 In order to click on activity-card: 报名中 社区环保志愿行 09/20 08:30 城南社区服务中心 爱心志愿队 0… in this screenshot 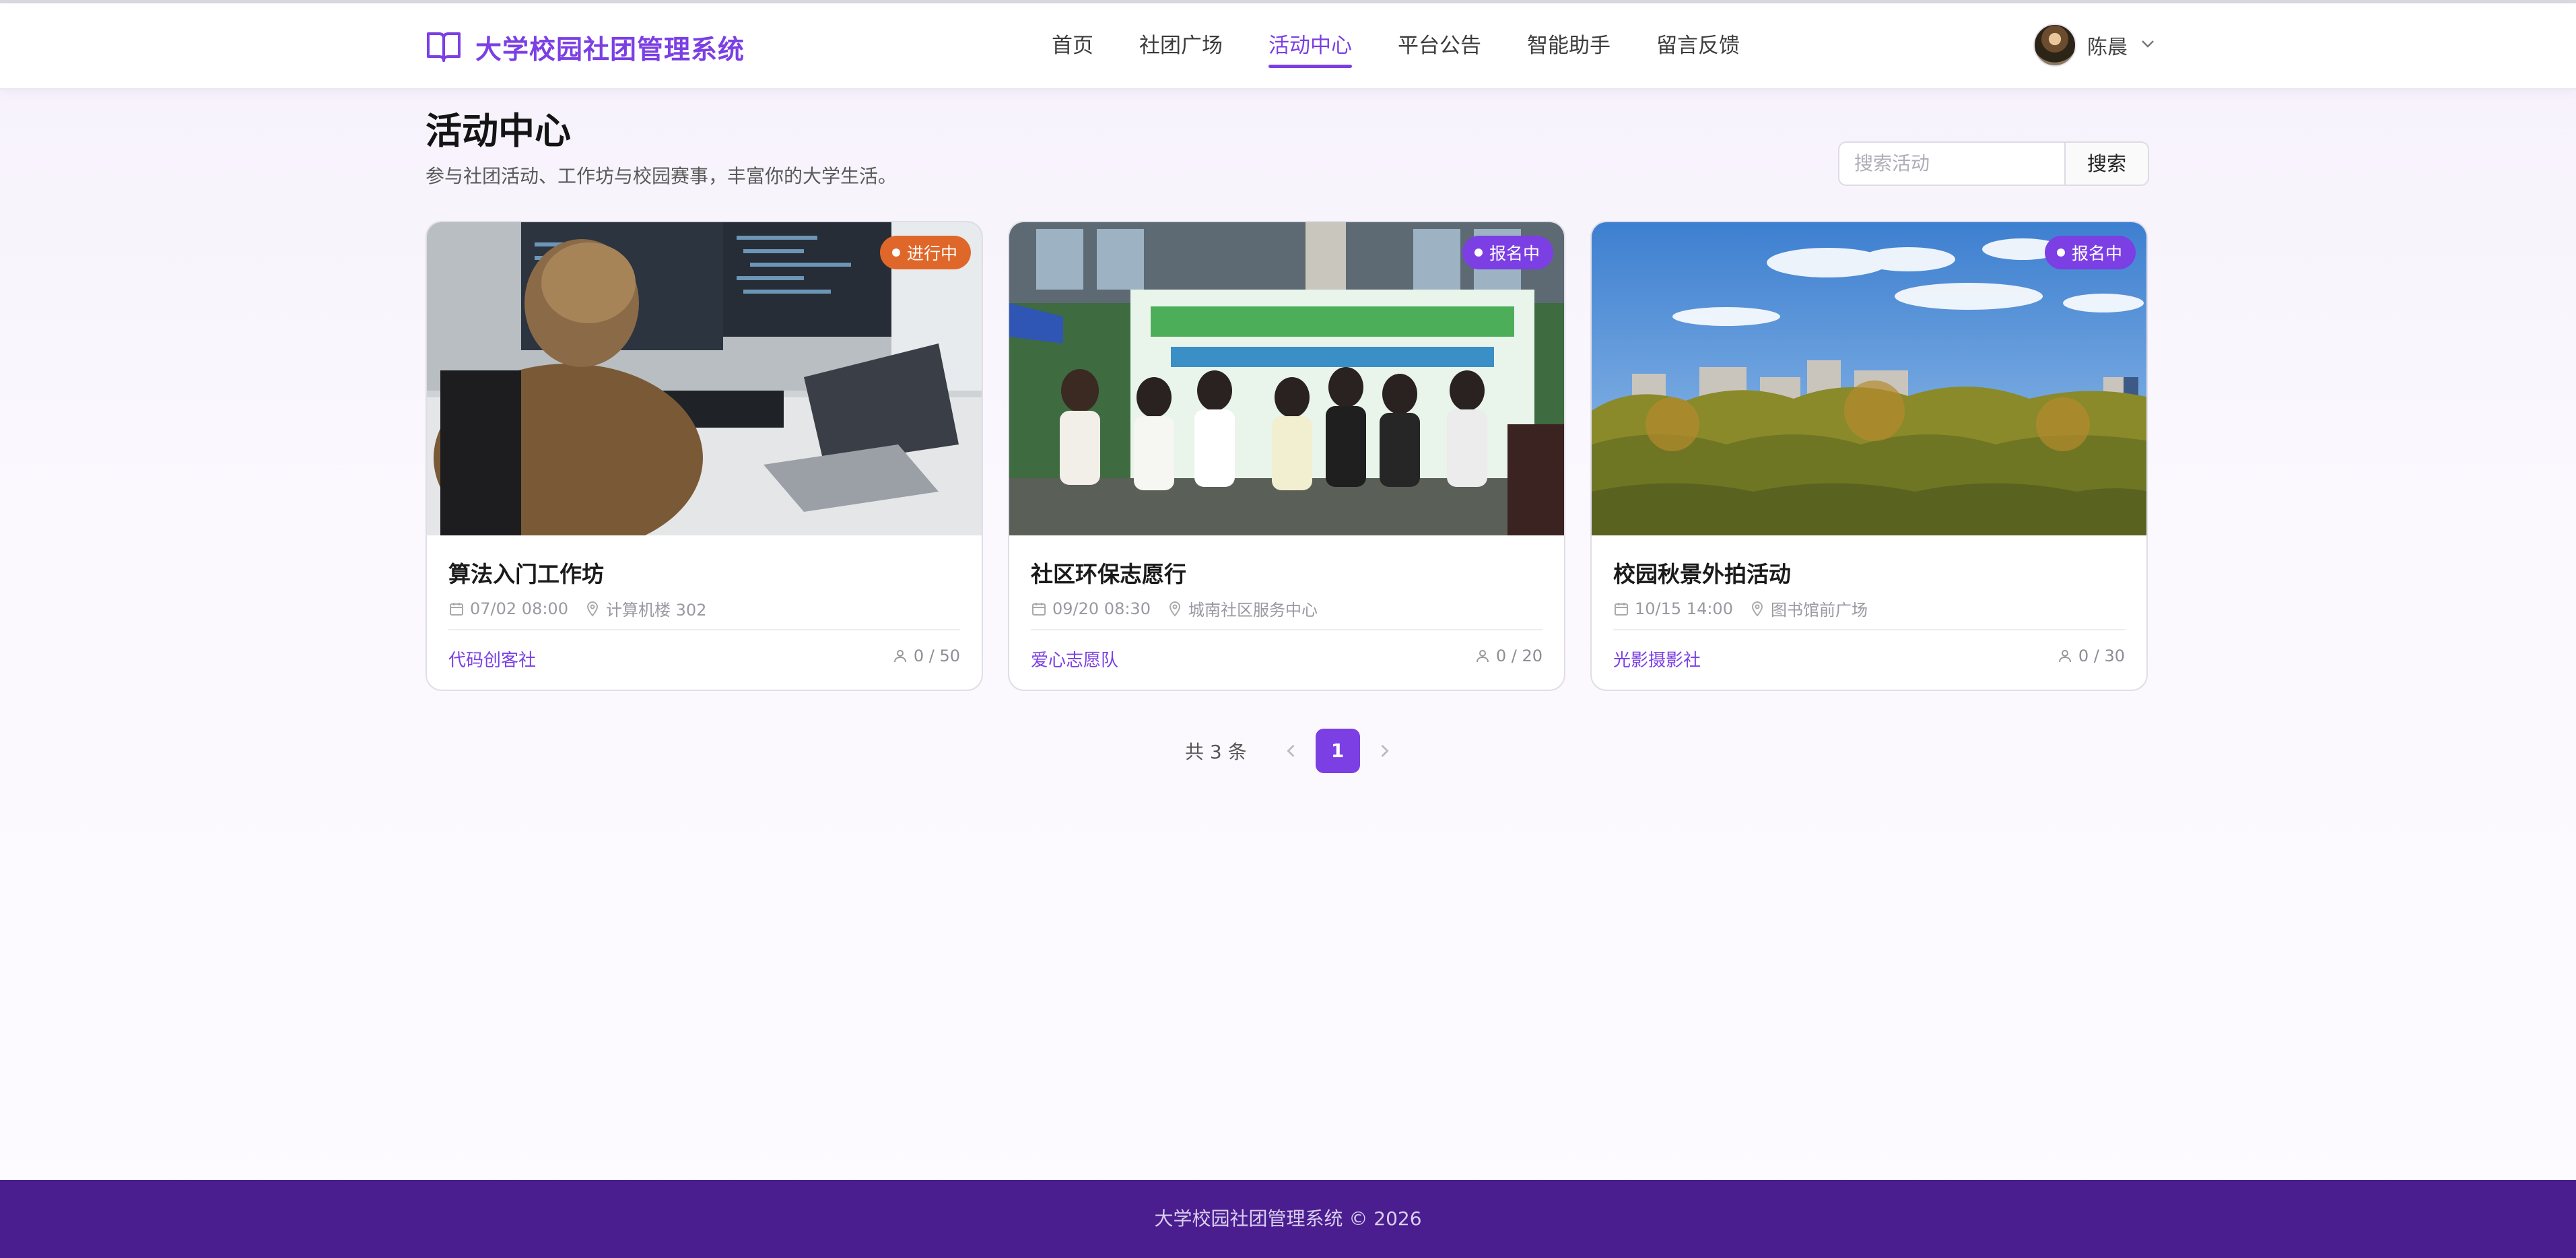, I will do `click(1286, 456)`.